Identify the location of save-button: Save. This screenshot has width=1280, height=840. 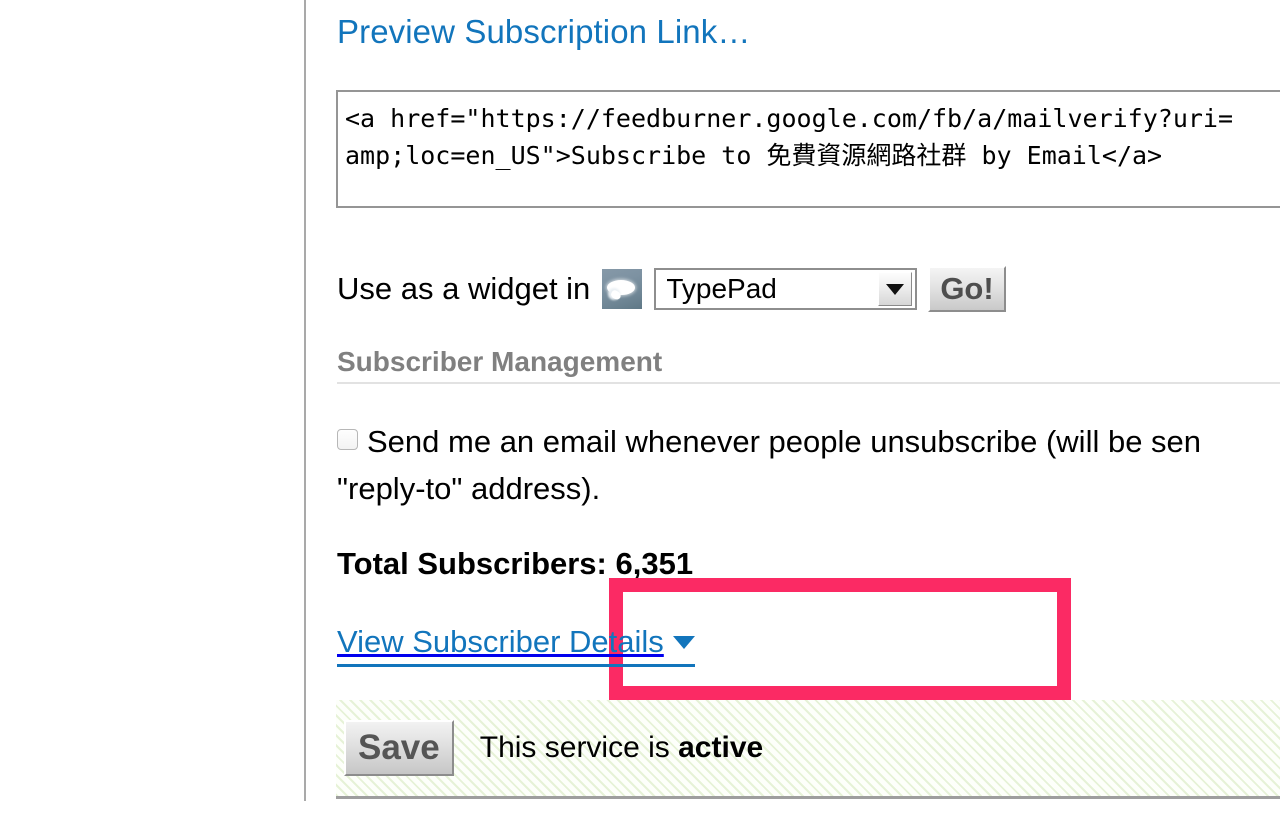
(399, 748).